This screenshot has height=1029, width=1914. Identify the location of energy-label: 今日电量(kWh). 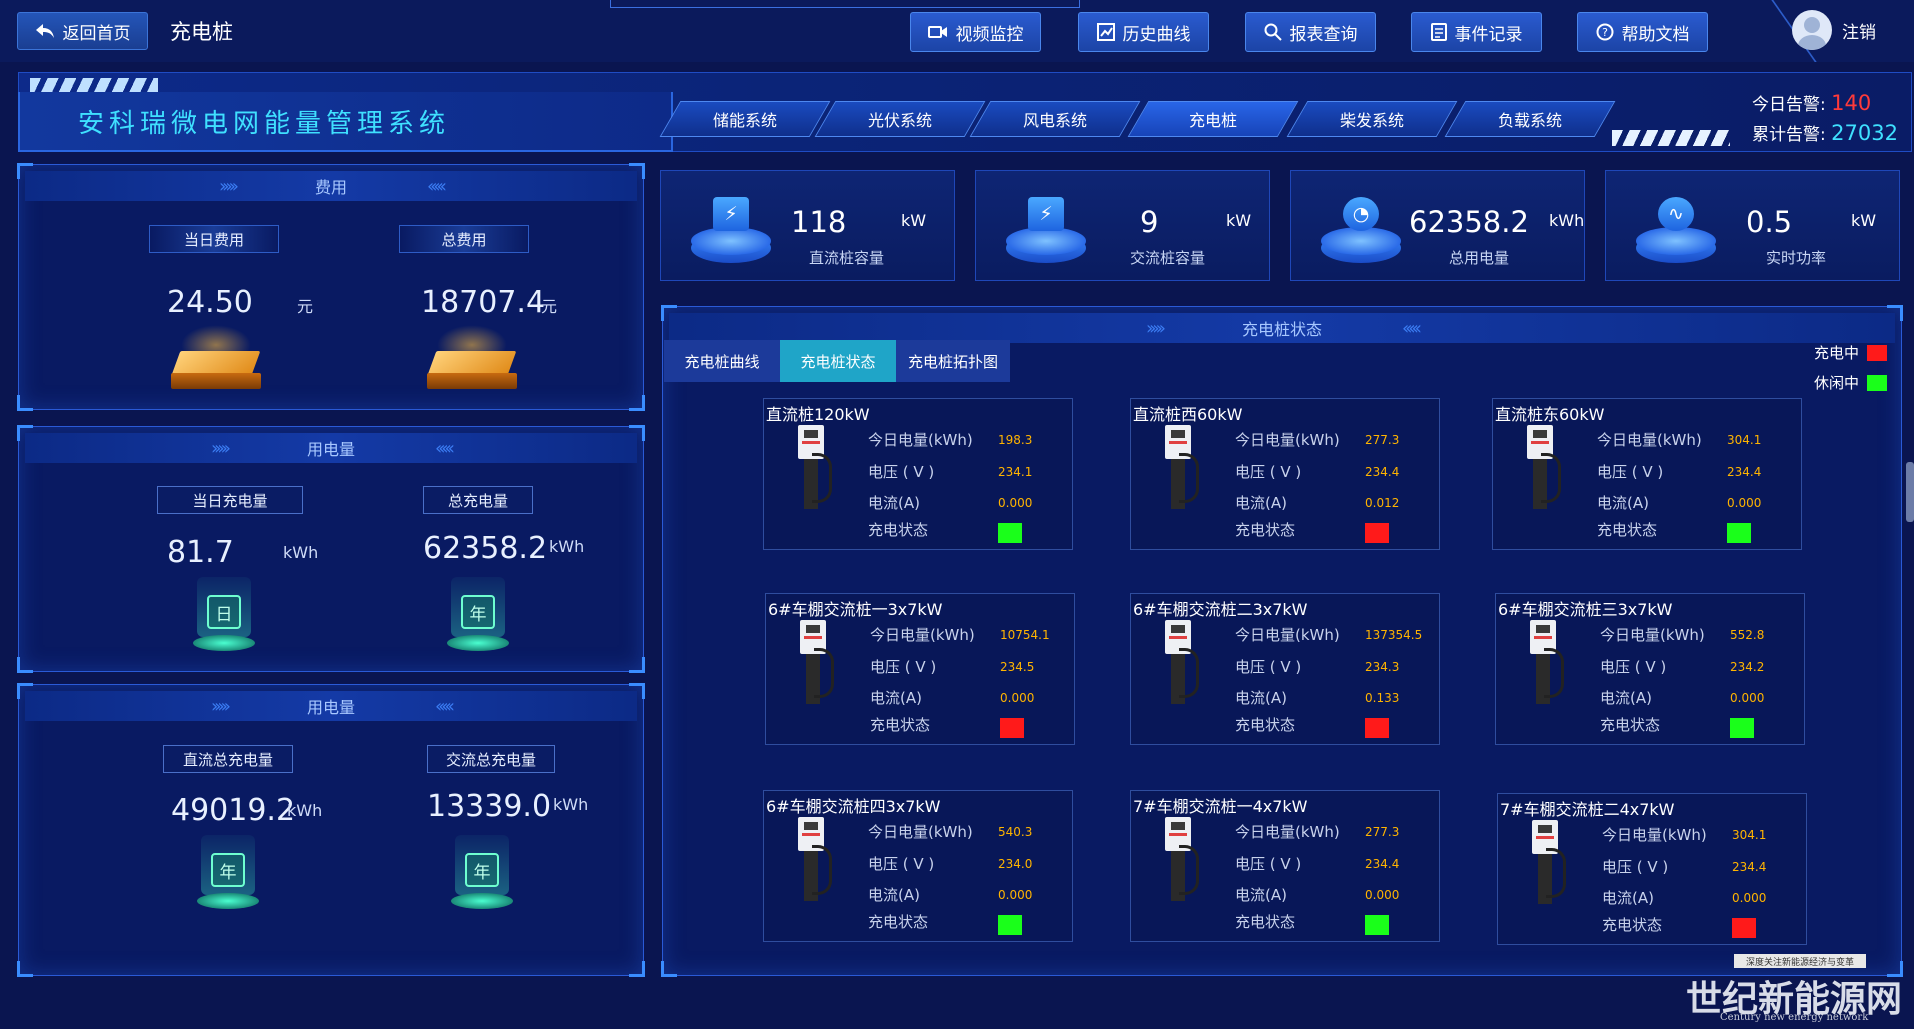
(922, 635).